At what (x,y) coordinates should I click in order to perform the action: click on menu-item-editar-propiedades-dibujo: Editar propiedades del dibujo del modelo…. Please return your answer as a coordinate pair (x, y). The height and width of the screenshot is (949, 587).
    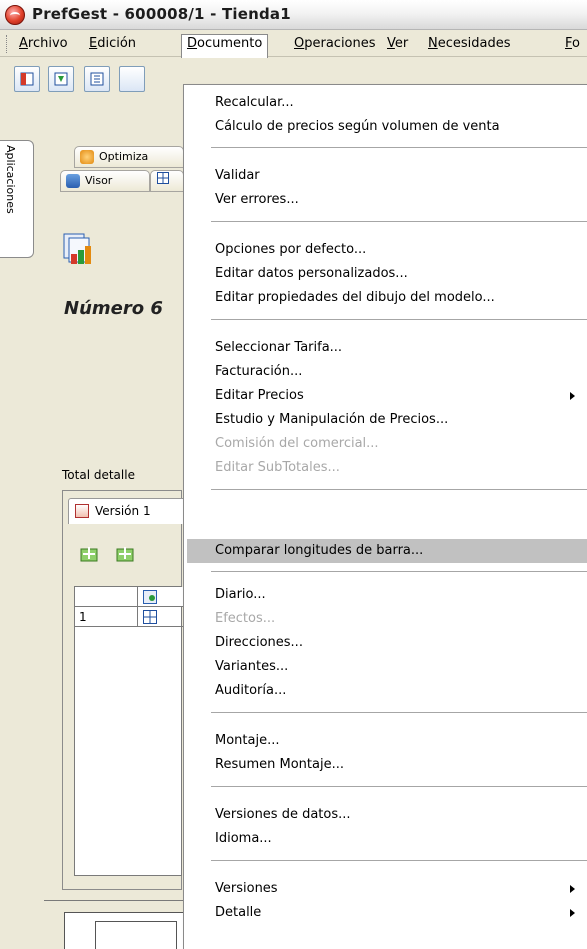
    Looking at the image, I should click on (385, 298).